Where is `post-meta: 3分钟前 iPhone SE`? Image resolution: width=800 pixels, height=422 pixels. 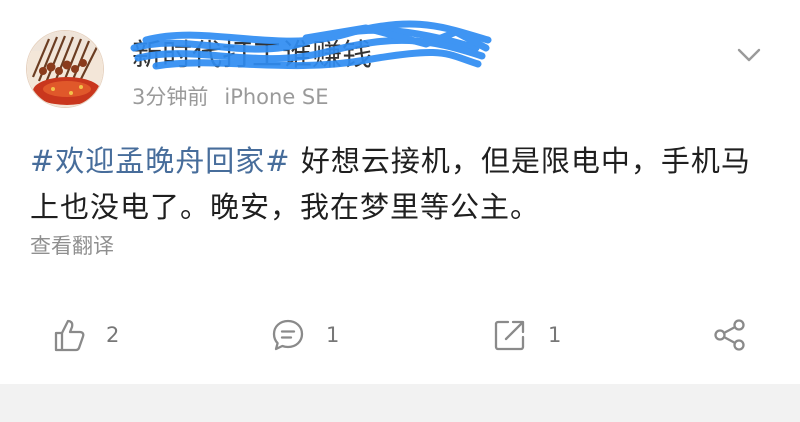
post-meta: 3分钟前 iPhone SE is located at coordinates (230, 97).